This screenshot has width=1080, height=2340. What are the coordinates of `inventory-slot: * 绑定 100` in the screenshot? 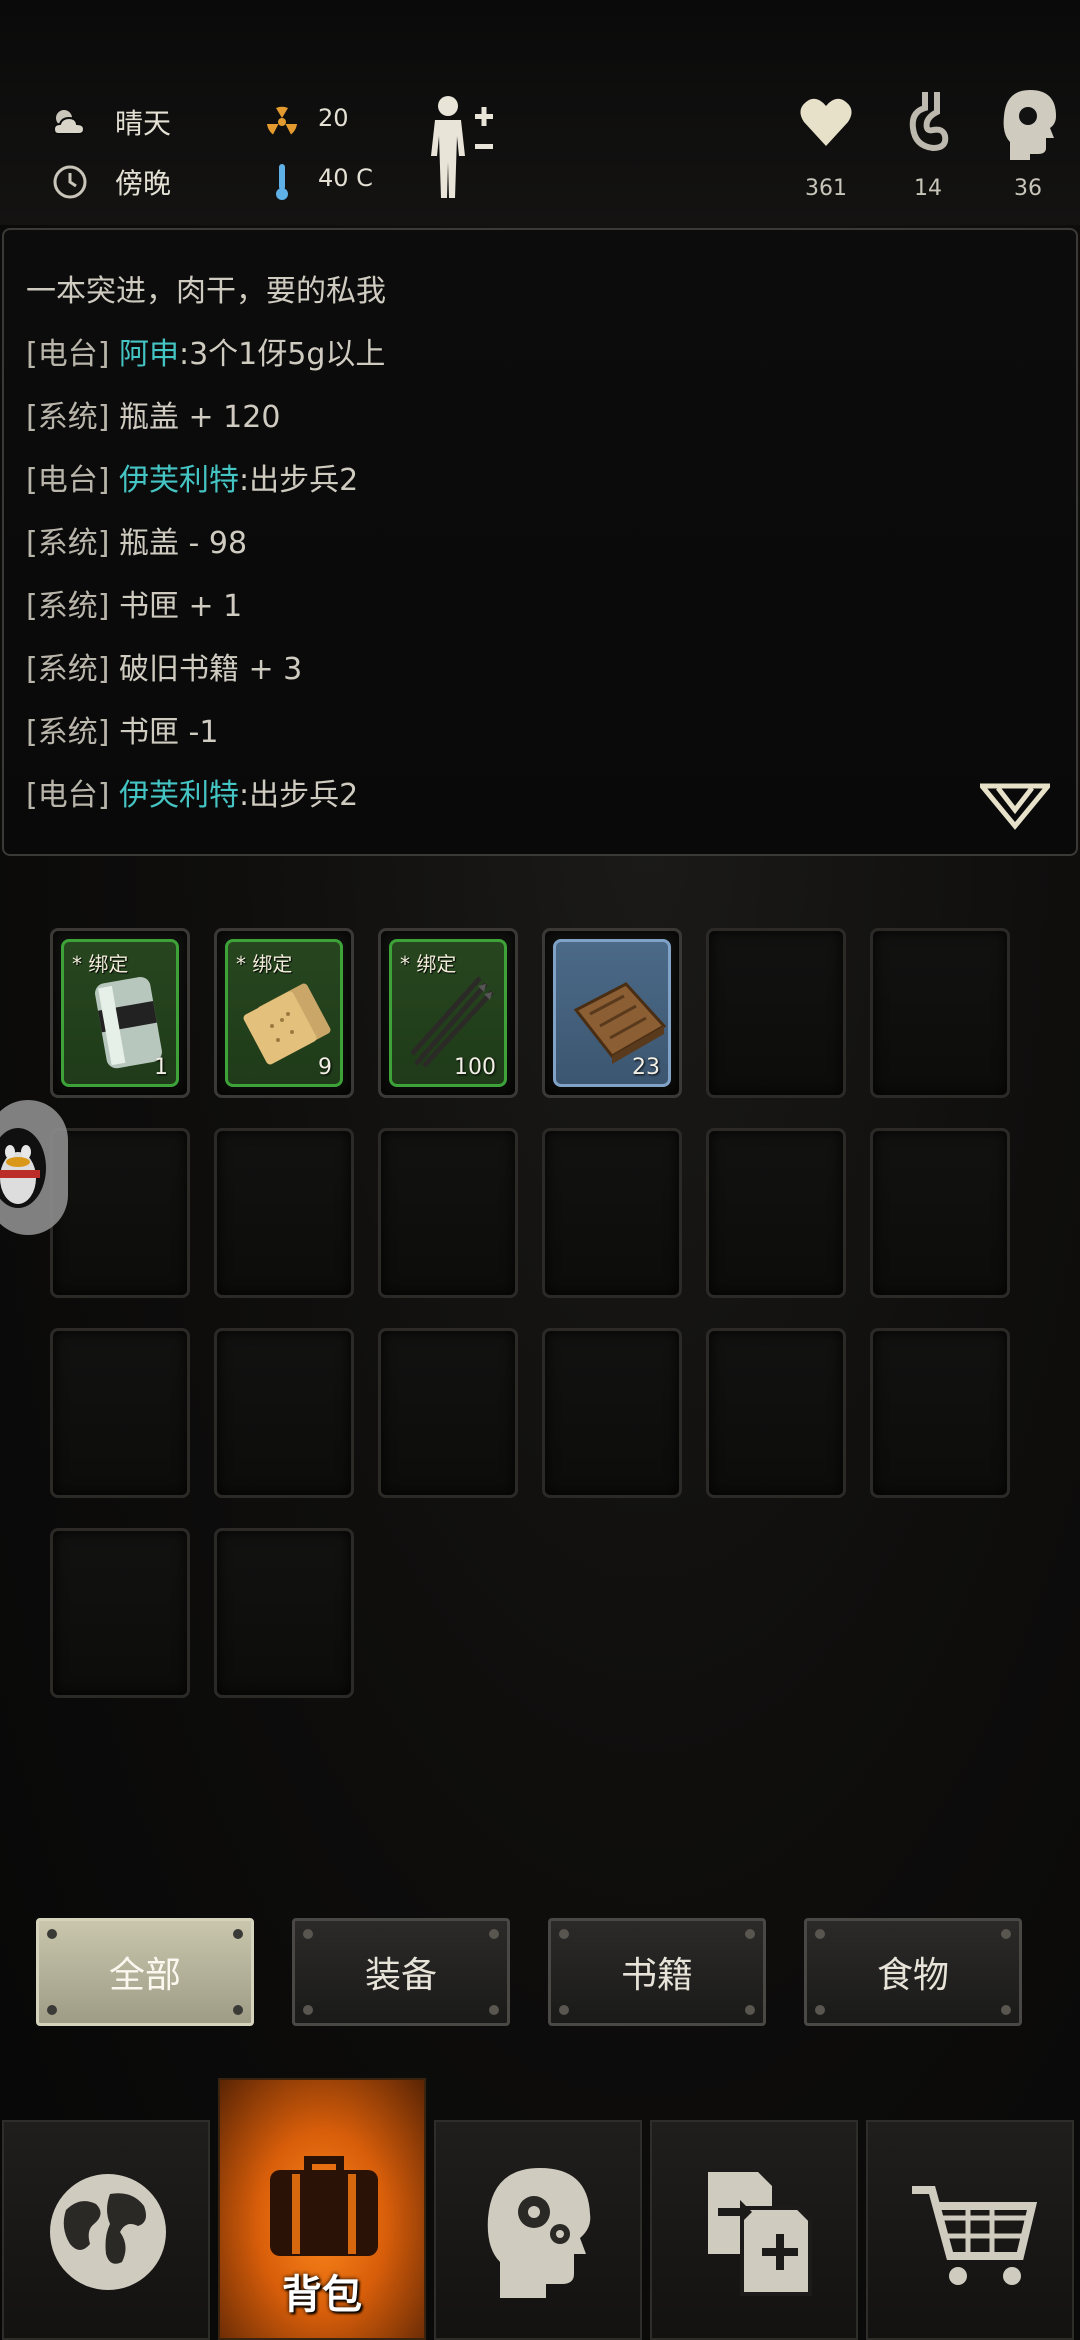 It's located at (448, 1013).